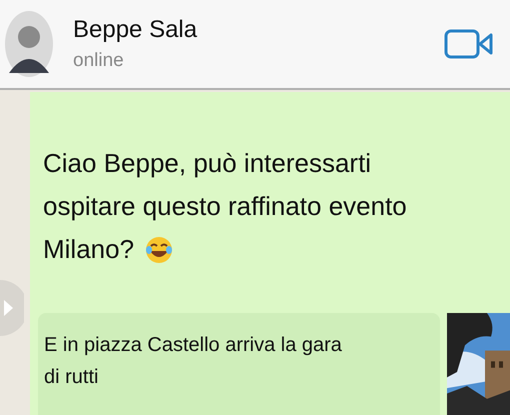  I want to click on contact-status: online, so click(99, 61).